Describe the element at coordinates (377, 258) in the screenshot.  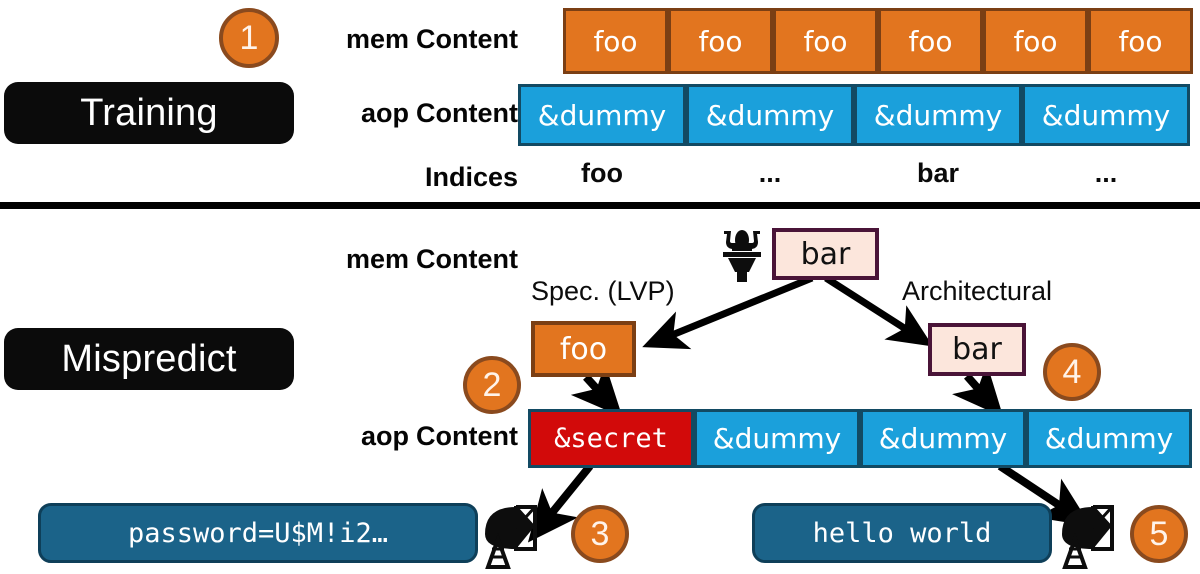
I see `mem-label-prefix-2: mem` at that location.